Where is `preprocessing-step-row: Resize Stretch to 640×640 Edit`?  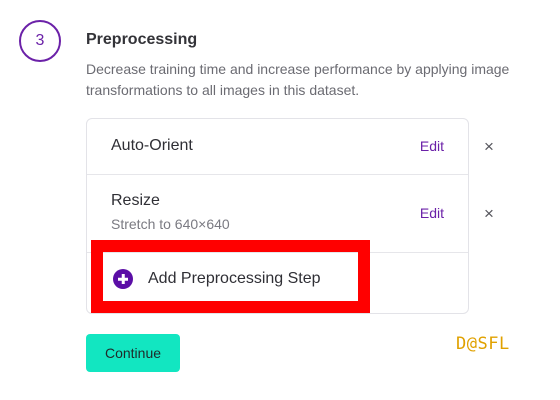
preprocessing-step-row: Resize Stretch to 640×640 Edit is located at coordinates (277, 213).